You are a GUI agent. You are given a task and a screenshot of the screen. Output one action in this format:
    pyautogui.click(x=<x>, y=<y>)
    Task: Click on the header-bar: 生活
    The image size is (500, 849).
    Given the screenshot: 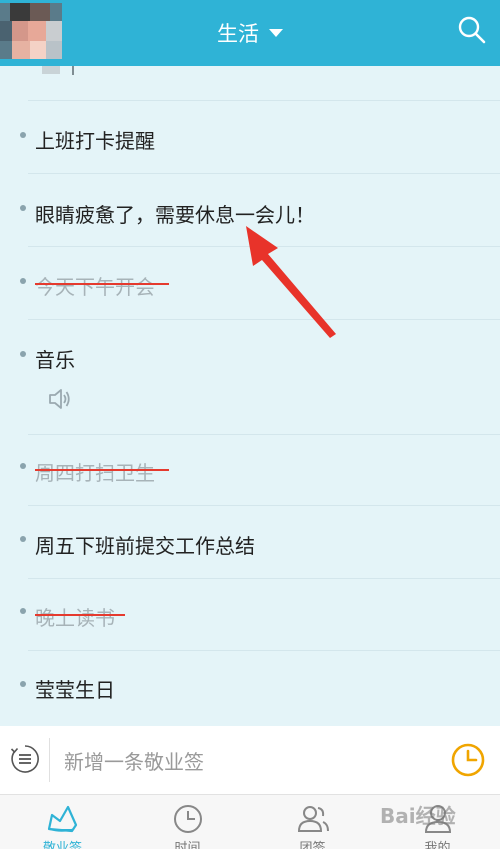 What is the action you would take?
    pyautogui.click(x=250, y=33)
    